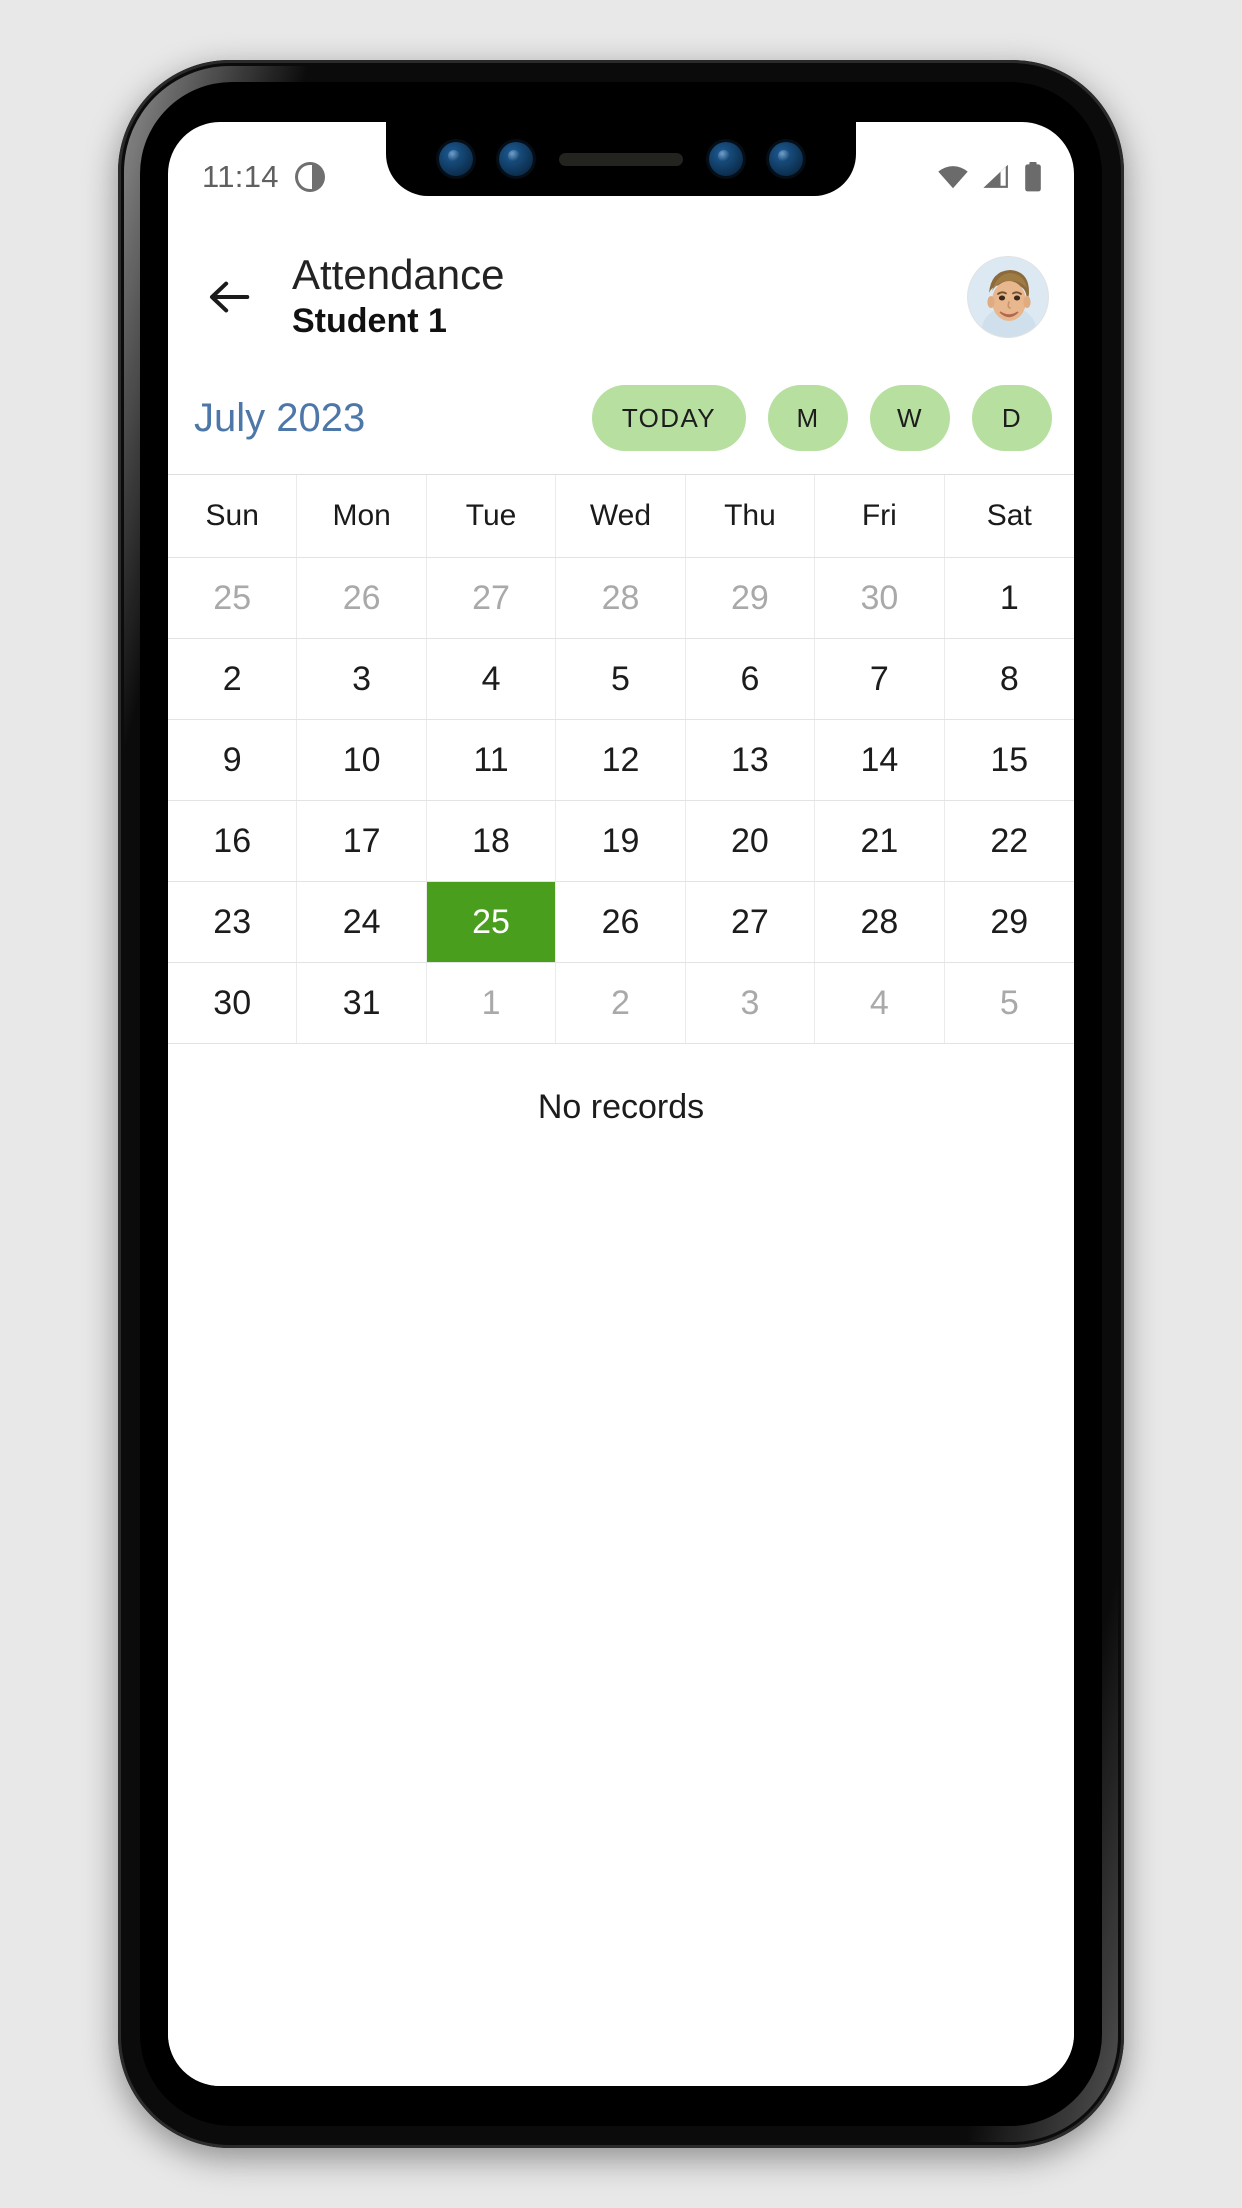  Describe the element at coordinates (362, 841) in the screenshot. I see `calendar-day: 17` at that location.